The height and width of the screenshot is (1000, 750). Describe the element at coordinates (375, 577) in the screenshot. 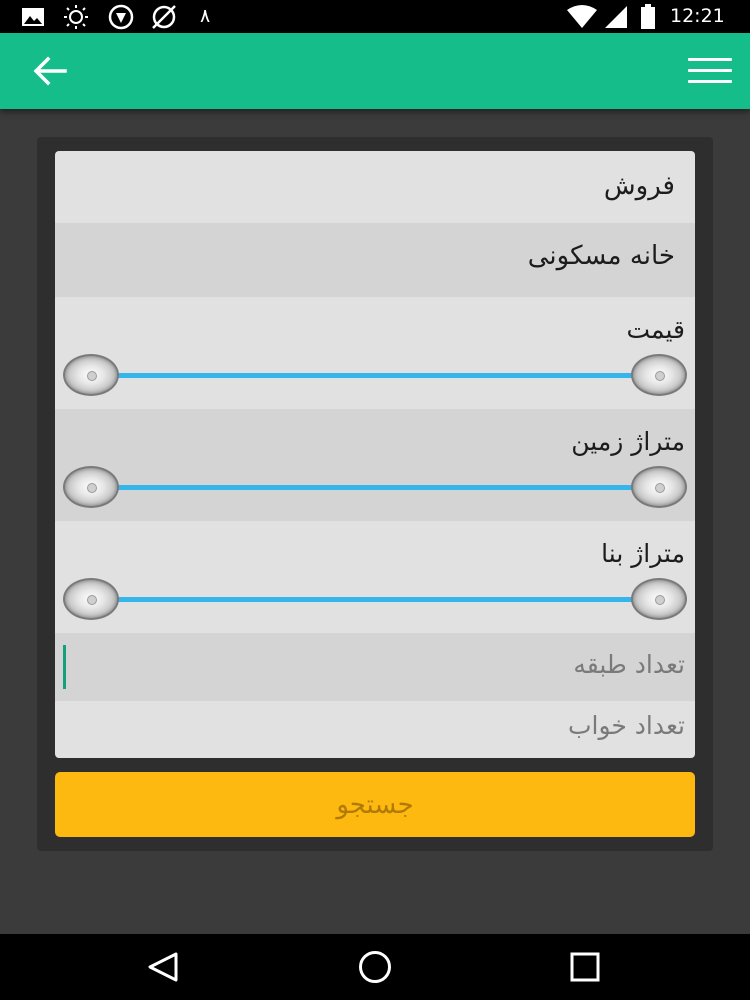

I see `building-area-row: متراژ بنا` at that location.